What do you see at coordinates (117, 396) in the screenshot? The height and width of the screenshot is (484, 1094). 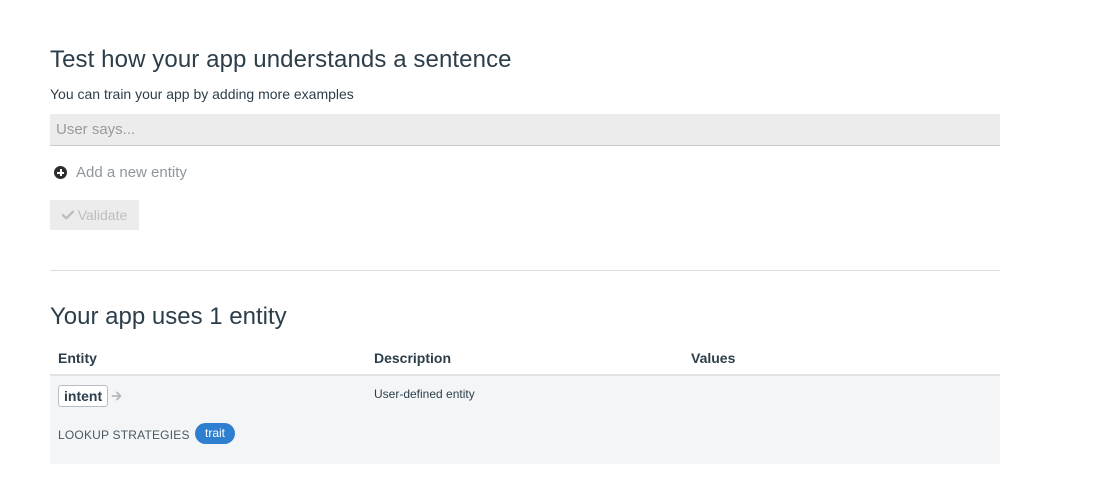 I see `arrow-right-icon` at bounding box center [117, 396].